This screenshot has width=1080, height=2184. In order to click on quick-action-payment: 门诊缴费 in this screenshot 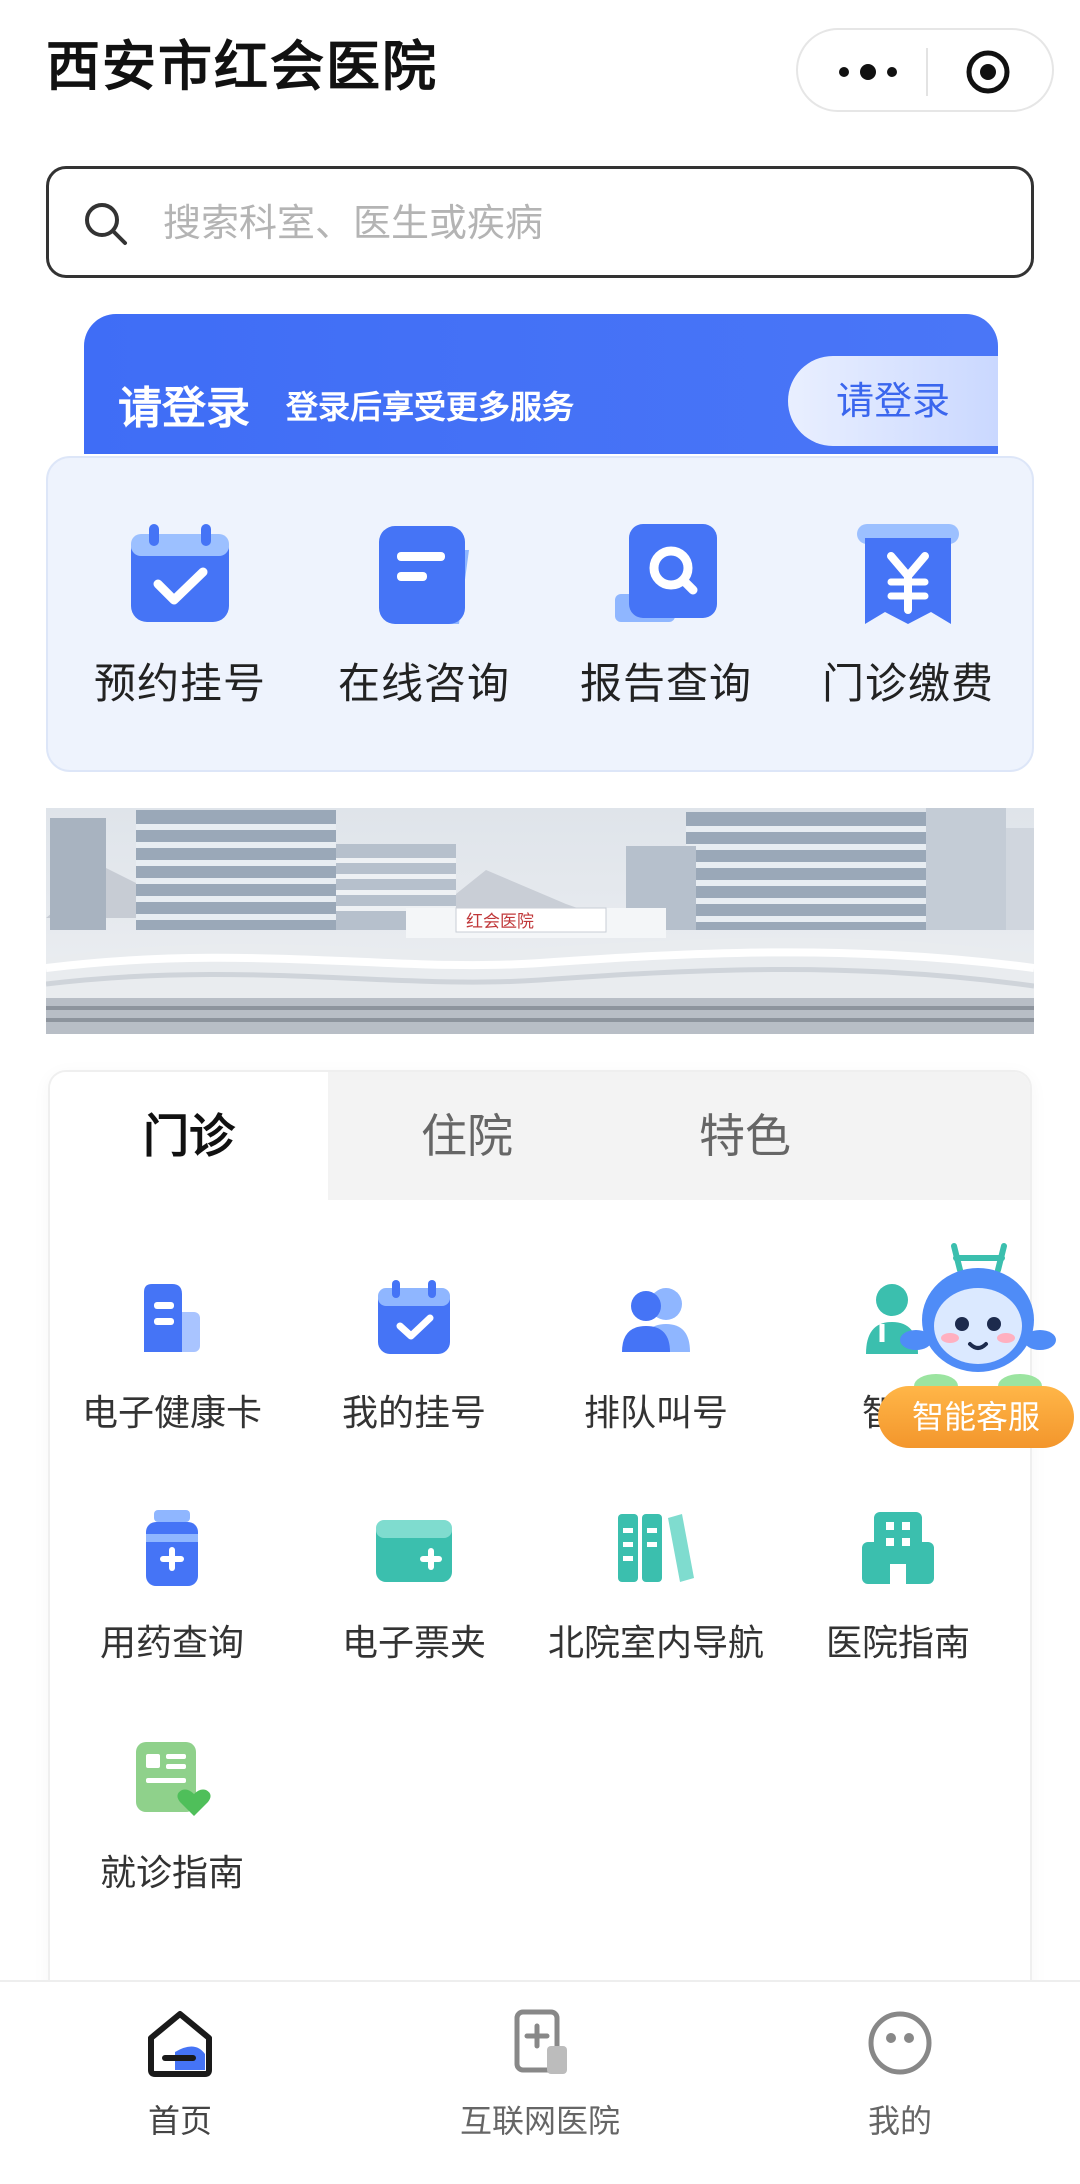, I will do `click(908, 620)`.